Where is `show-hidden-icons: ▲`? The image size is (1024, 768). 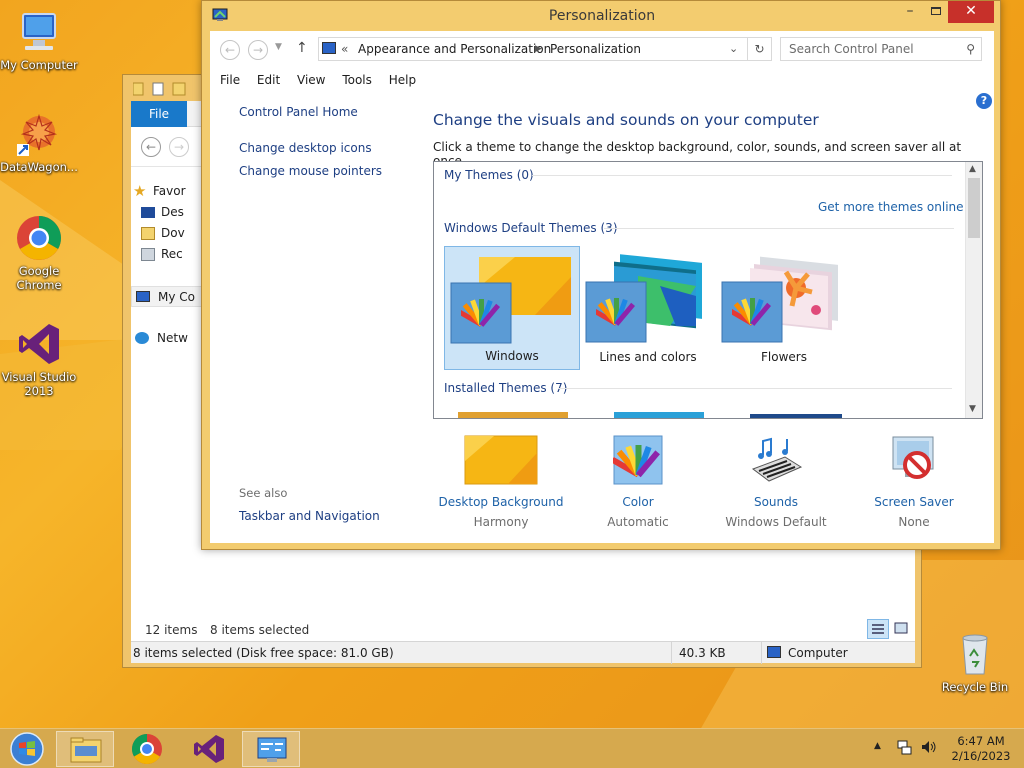
show-hidden-icons: ▲ is located at coordinates (877, 746).